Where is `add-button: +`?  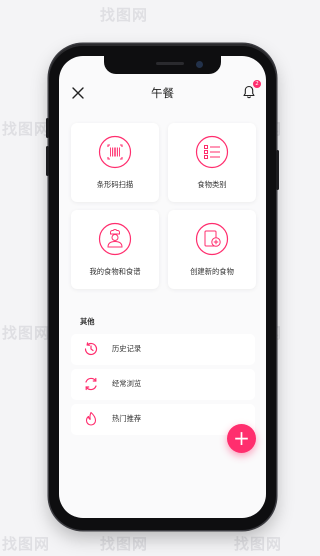 add-button: + is located at coordinates (241, 438).